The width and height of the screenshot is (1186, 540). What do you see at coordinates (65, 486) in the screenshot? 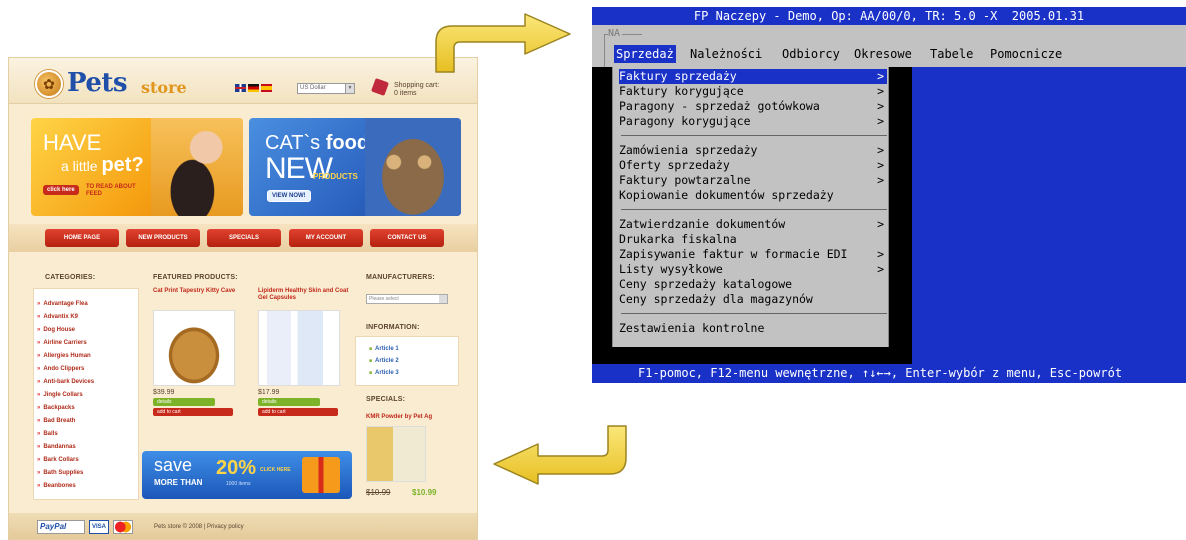
I see `category-item: Beanbones` at bounding box center [65, 486].